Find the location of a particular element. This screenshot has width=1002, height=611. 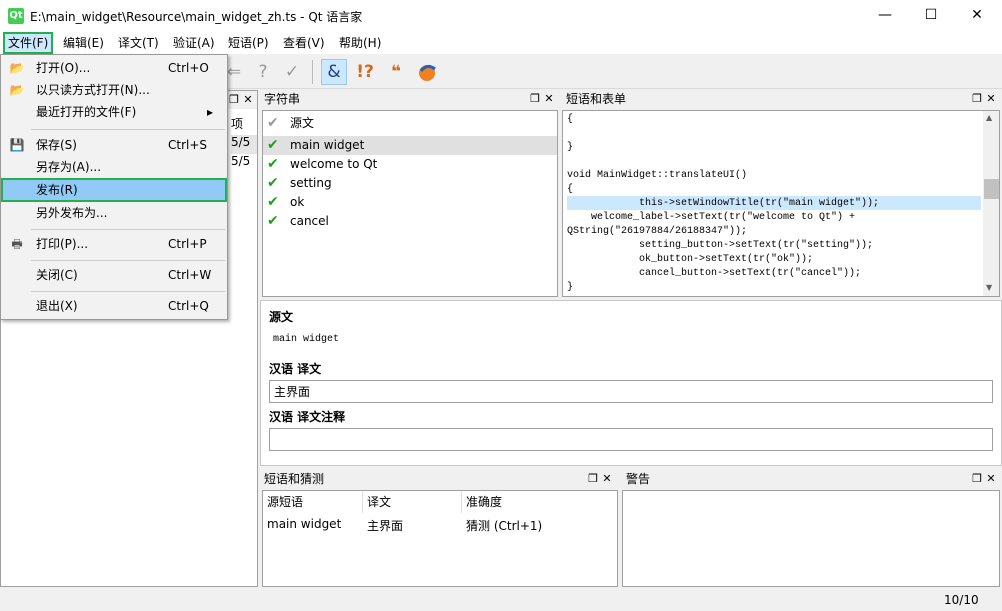

context-dock-buttons: ❐ ✕ is located at coordinates (241, 100).